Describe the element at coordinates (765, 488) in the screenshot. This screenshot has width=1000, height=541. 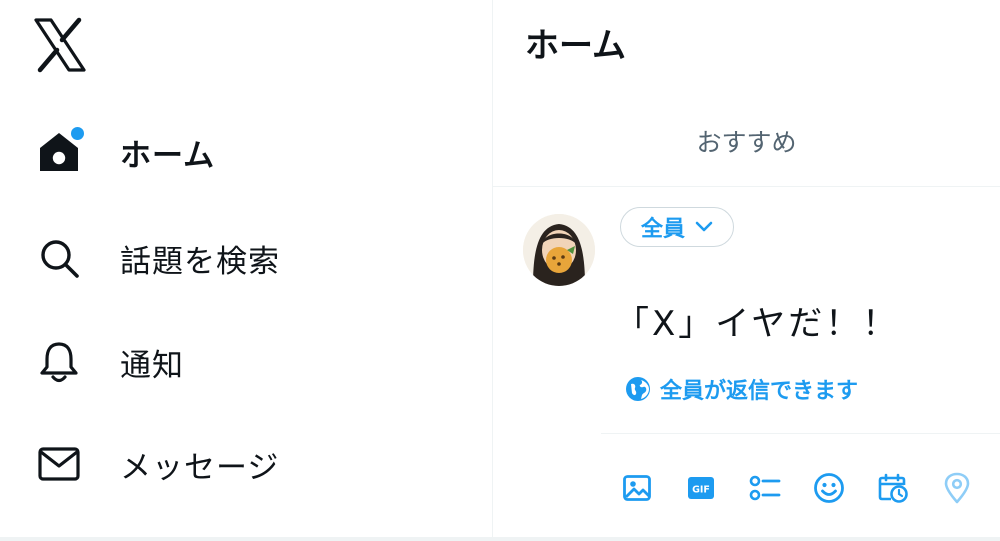
I see `poll-icon` at that location.